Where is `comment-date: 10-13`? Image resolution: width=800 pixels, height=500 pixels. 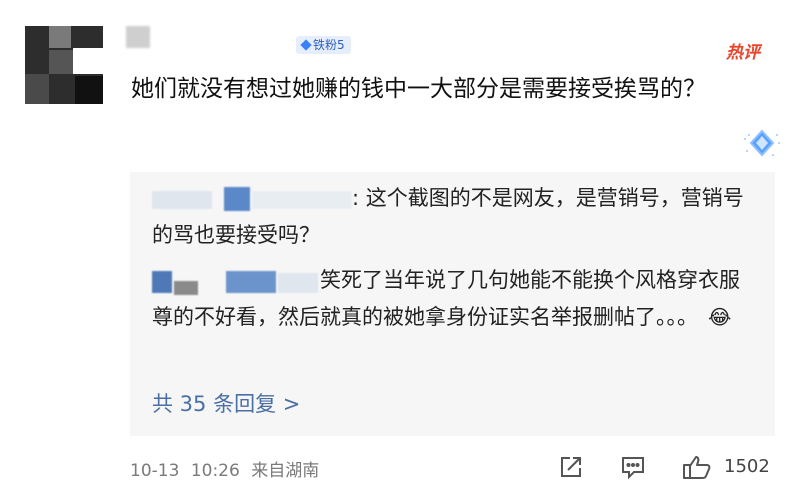 comment-date: 10-13 is located at coordinates (155, 471).